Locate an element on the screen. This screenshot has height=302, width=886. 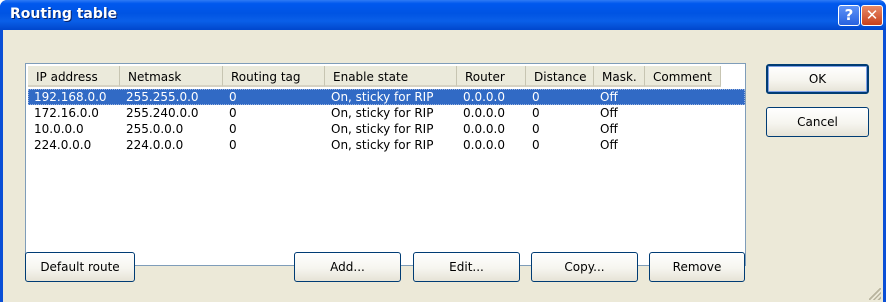
cancel-button: Cancel is located at coordinates (817, 122).